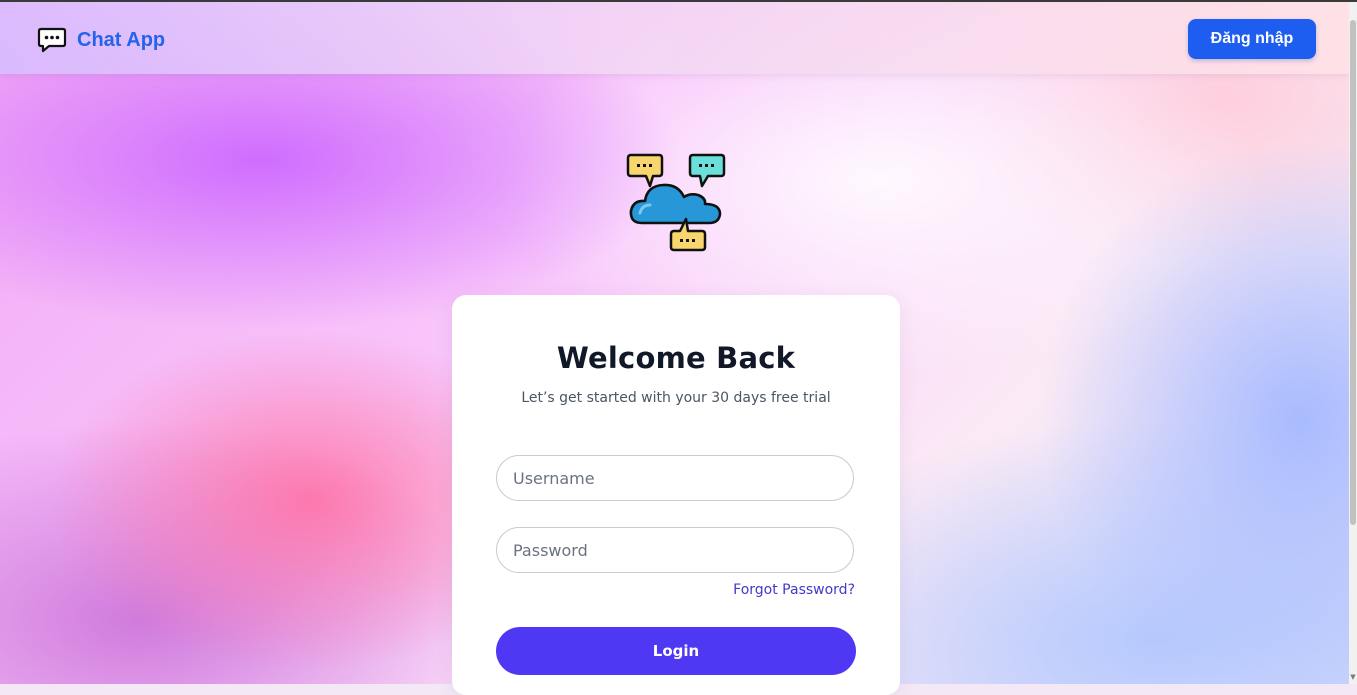 The image size is (1357, 695). Describe the element at coordinates (1353, 272) in the screenshot. I see `scrollbar-thumb` at that location.